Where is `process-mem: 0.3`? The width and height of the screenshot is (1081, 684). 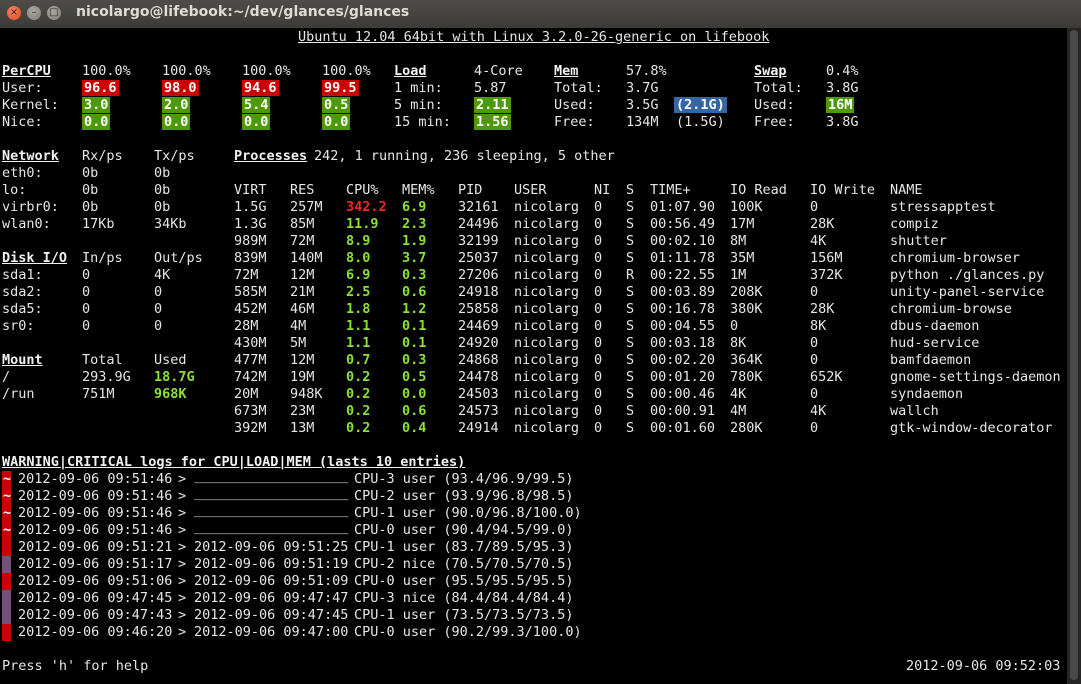
process-mem: 0.3 is located at coordinates (414, 360).